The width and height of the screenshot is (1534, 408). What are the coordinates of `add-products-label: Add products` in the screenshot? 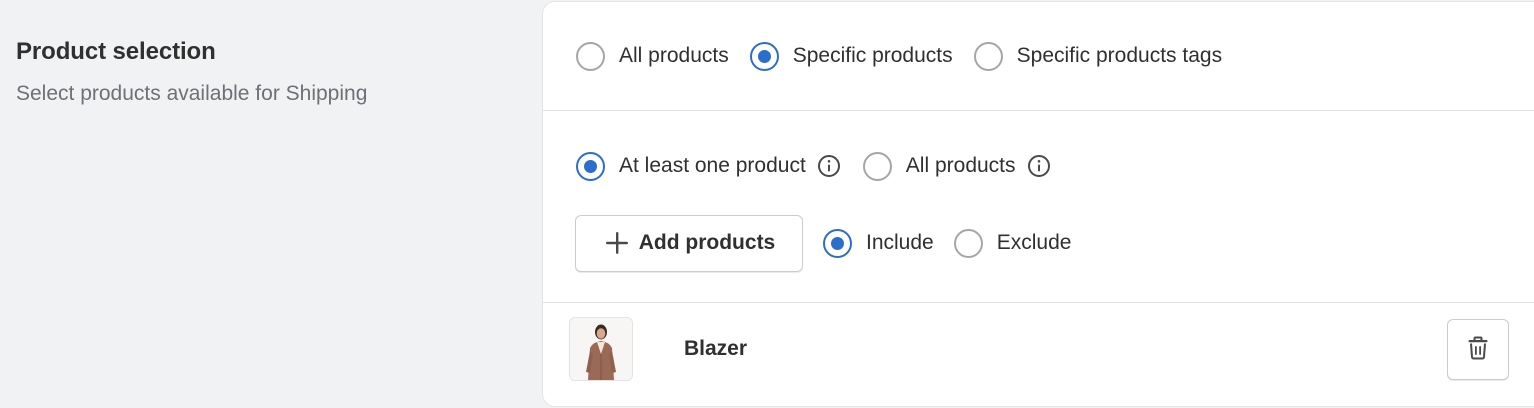 It's located at (707, 242).